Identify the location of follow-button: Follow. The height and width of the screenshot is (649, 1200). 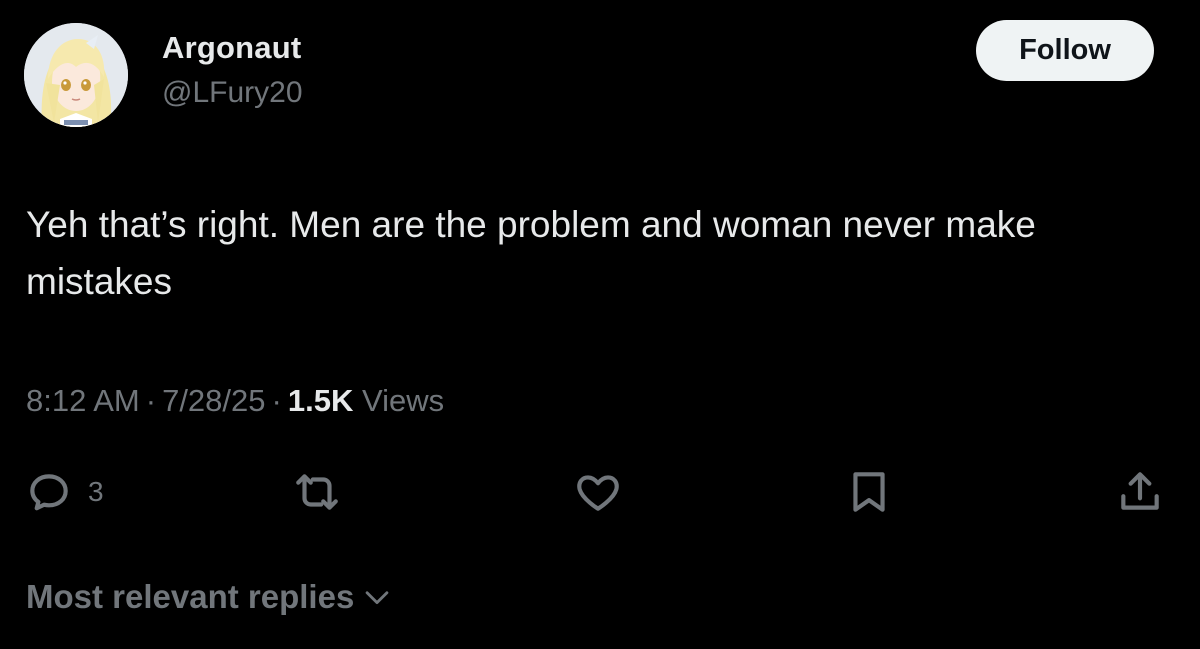
(1065, 50).